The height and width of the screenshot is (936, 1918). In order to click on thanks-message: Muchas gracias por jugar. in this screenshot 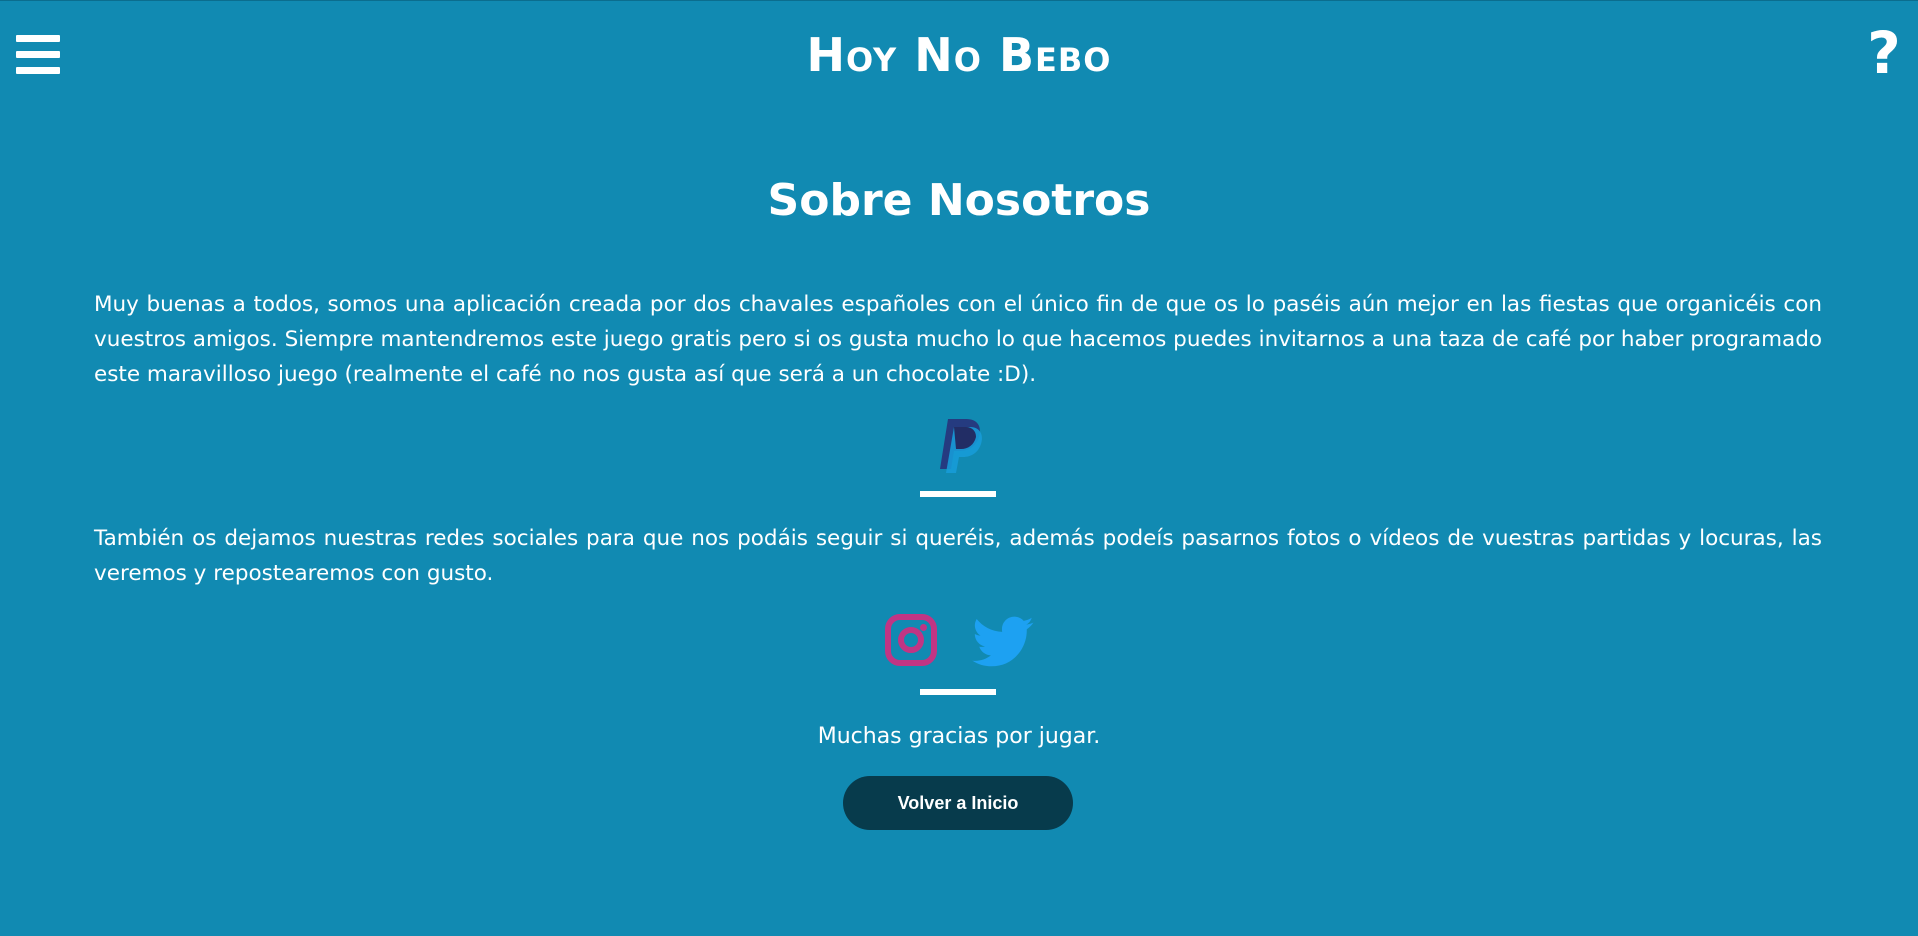, I will do `click(959, 736)`.